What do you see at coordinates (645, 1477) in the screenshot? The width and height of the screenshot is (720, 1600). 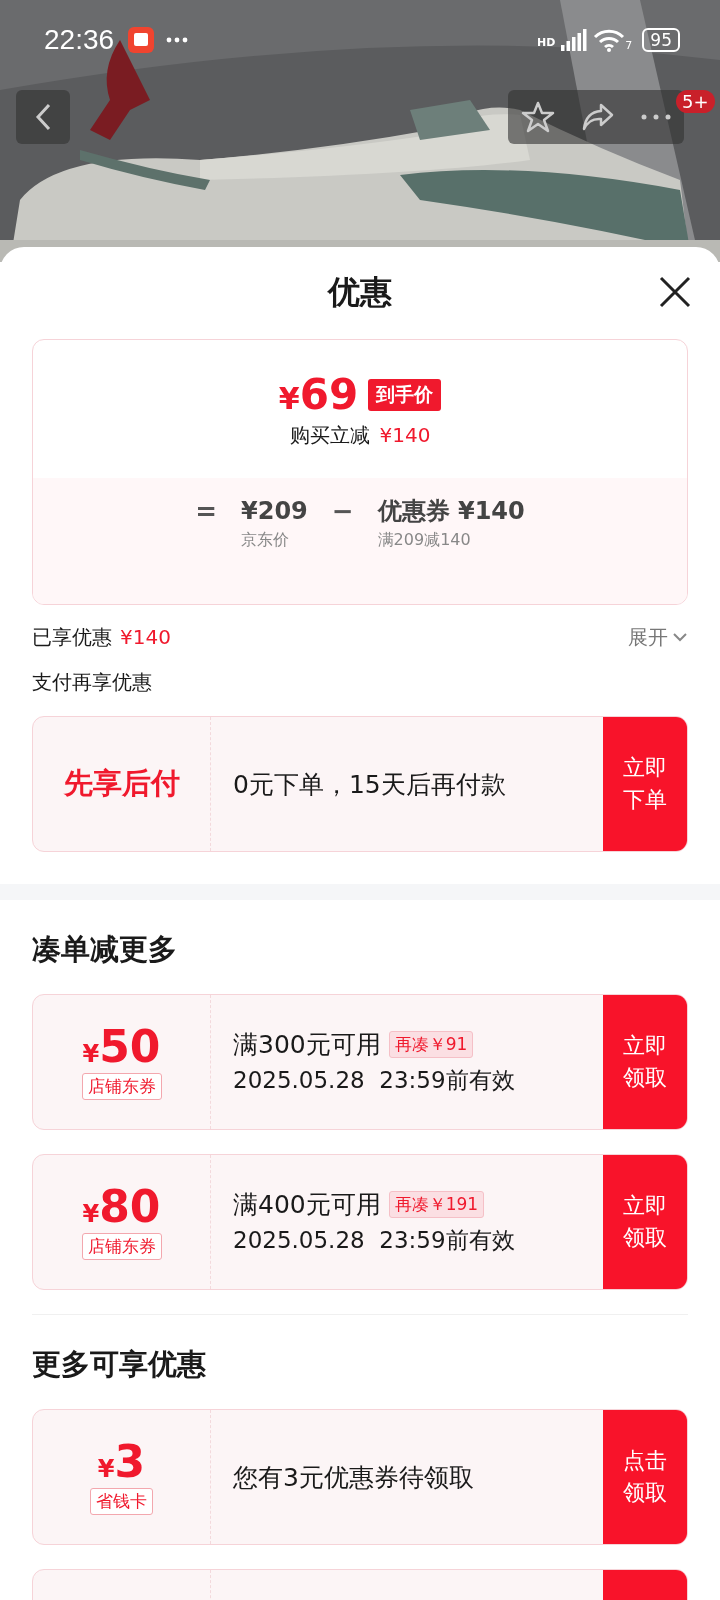 I see `claim-button: 点击领取` at bounding box center [645, 1477].